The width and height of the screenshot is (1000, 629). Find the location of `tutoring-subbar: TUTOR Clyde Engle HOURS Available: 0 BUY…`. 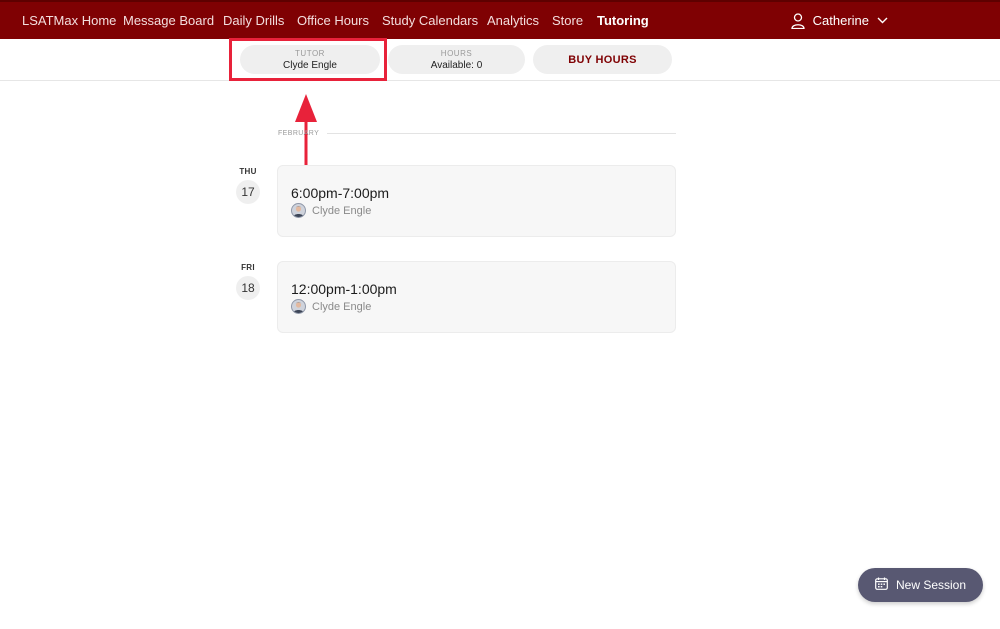

tutoring-subbar: TUTOR Clyde Engle HOURS Available: 0 BUY… is located at coordinates (500, 60).